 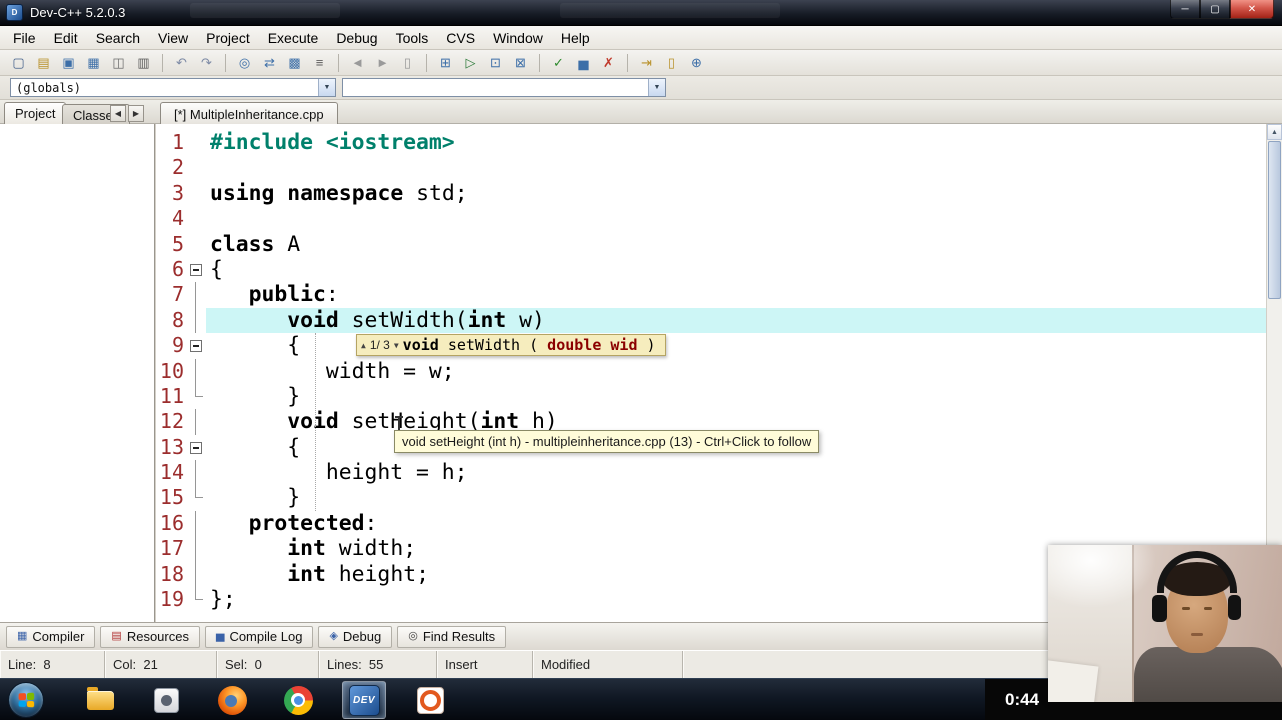 I want to click on toolbar-bookmarks-button: ▯, so click(x=407, y=63).